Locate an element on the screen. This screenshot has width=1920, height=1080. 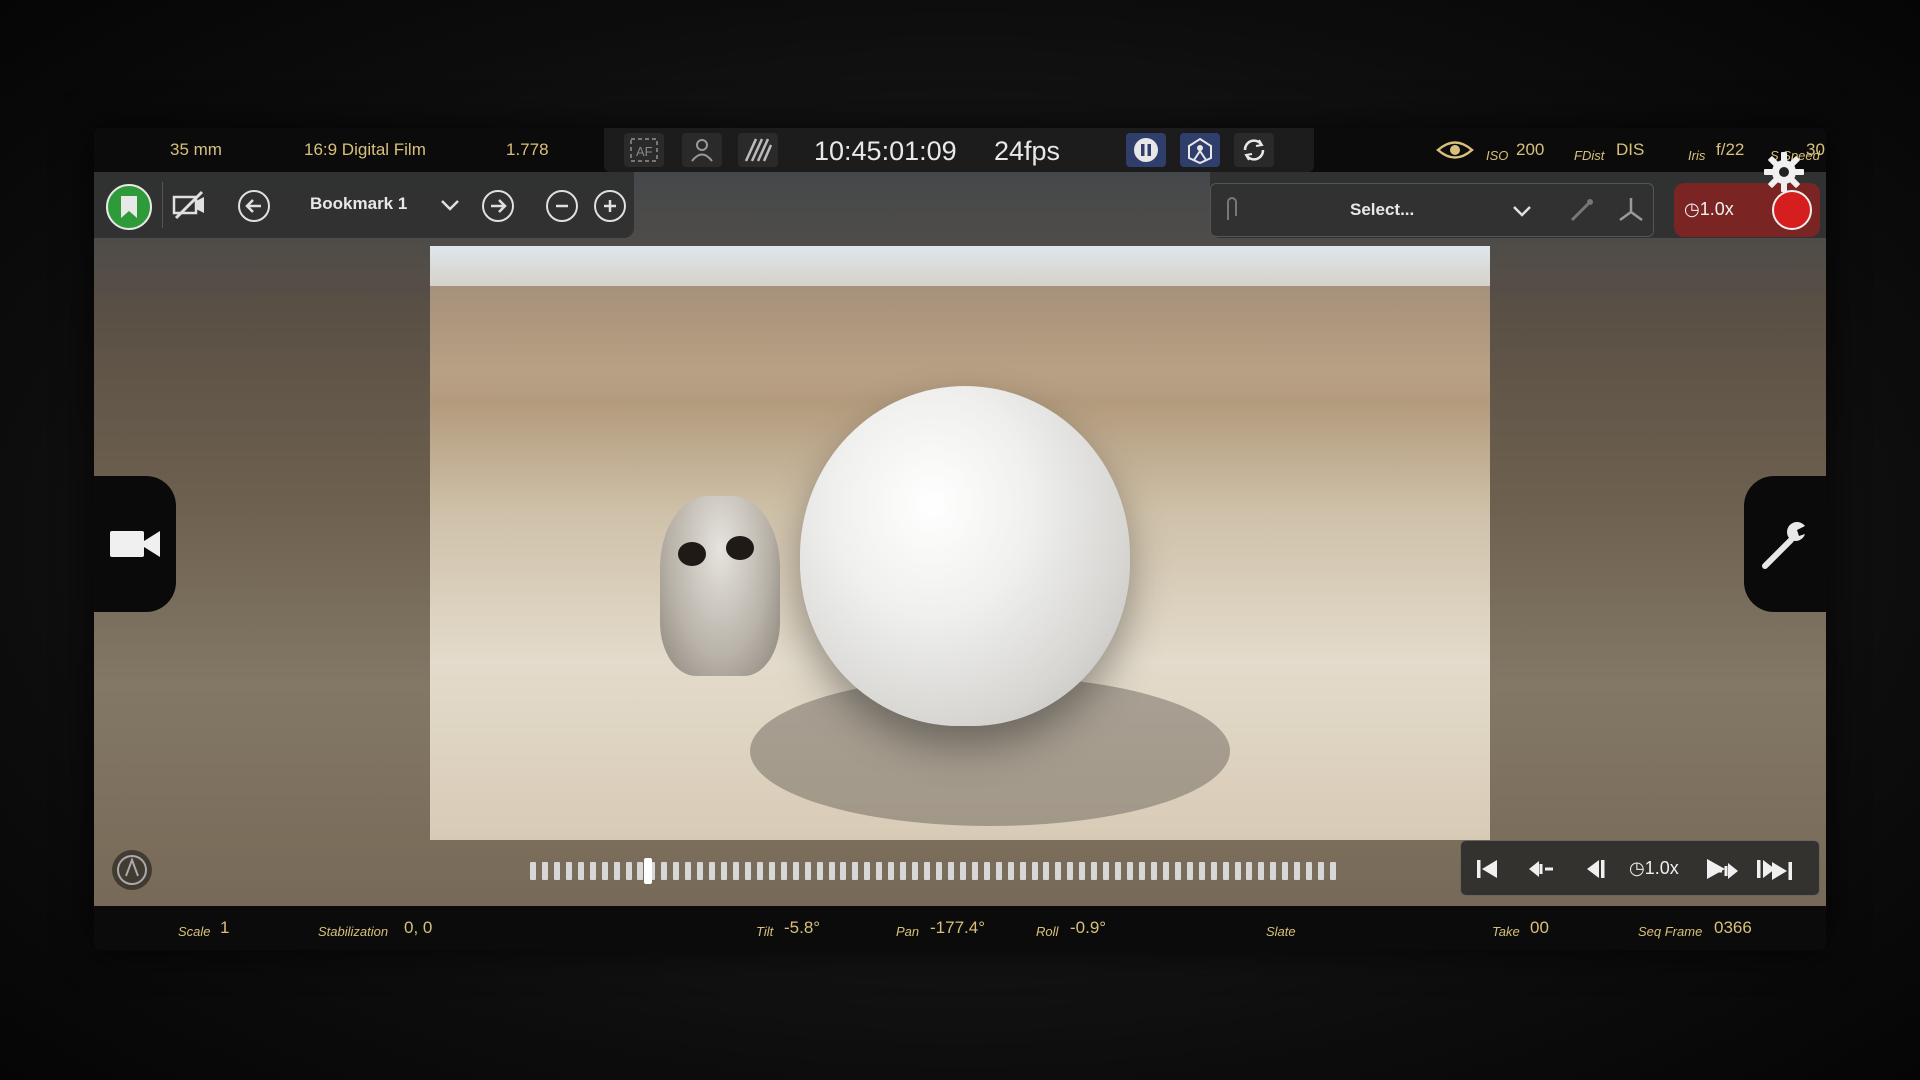
eye-icon is located at coordinates (1455, 150).